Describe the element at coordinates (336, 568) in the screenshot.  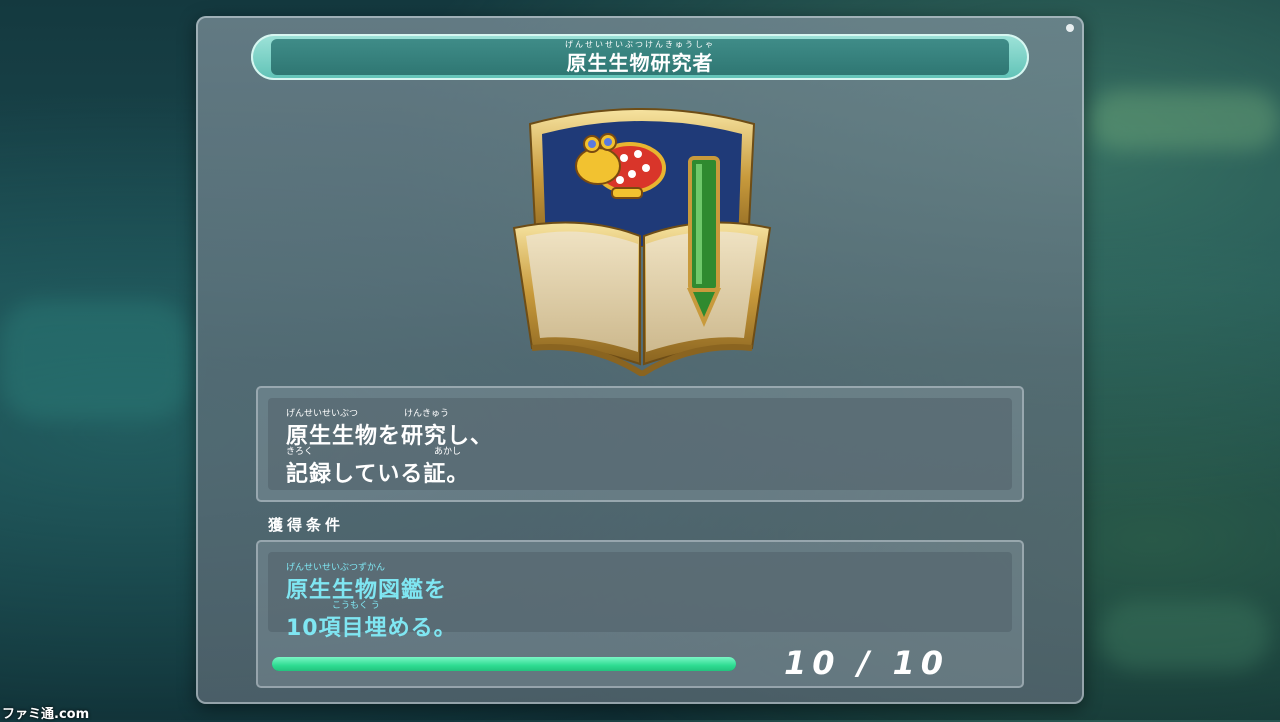
I see `condition-ruby: げんせいせいぶつずかん` at that location.